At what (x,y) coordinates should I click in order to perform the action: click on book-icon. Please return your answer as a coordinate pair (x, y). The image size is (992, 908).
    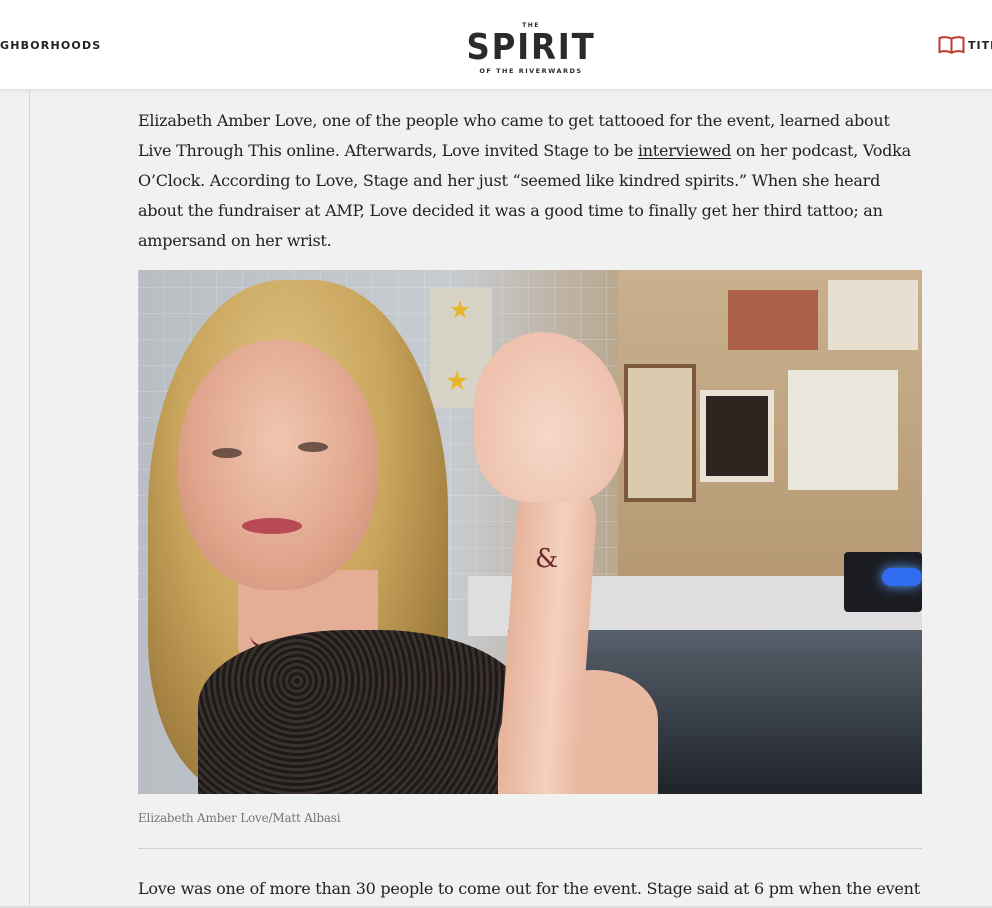
    Looking at the image, I should click on (951, 45).